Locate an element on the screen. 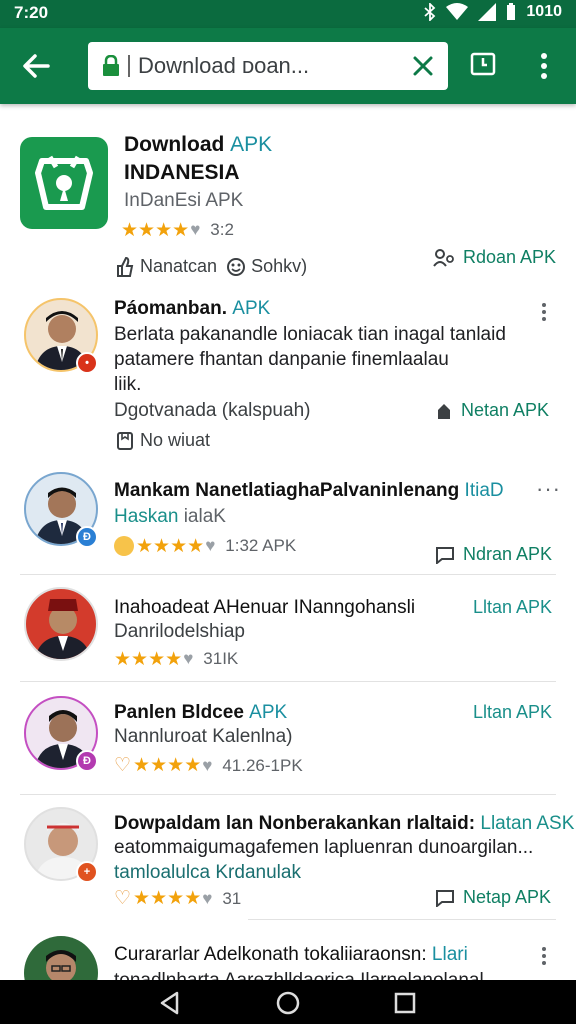 The image size is (576, 1024). item-title: Inahoadeat AHenuar INanngohansli is located at coordinates (264, 608).